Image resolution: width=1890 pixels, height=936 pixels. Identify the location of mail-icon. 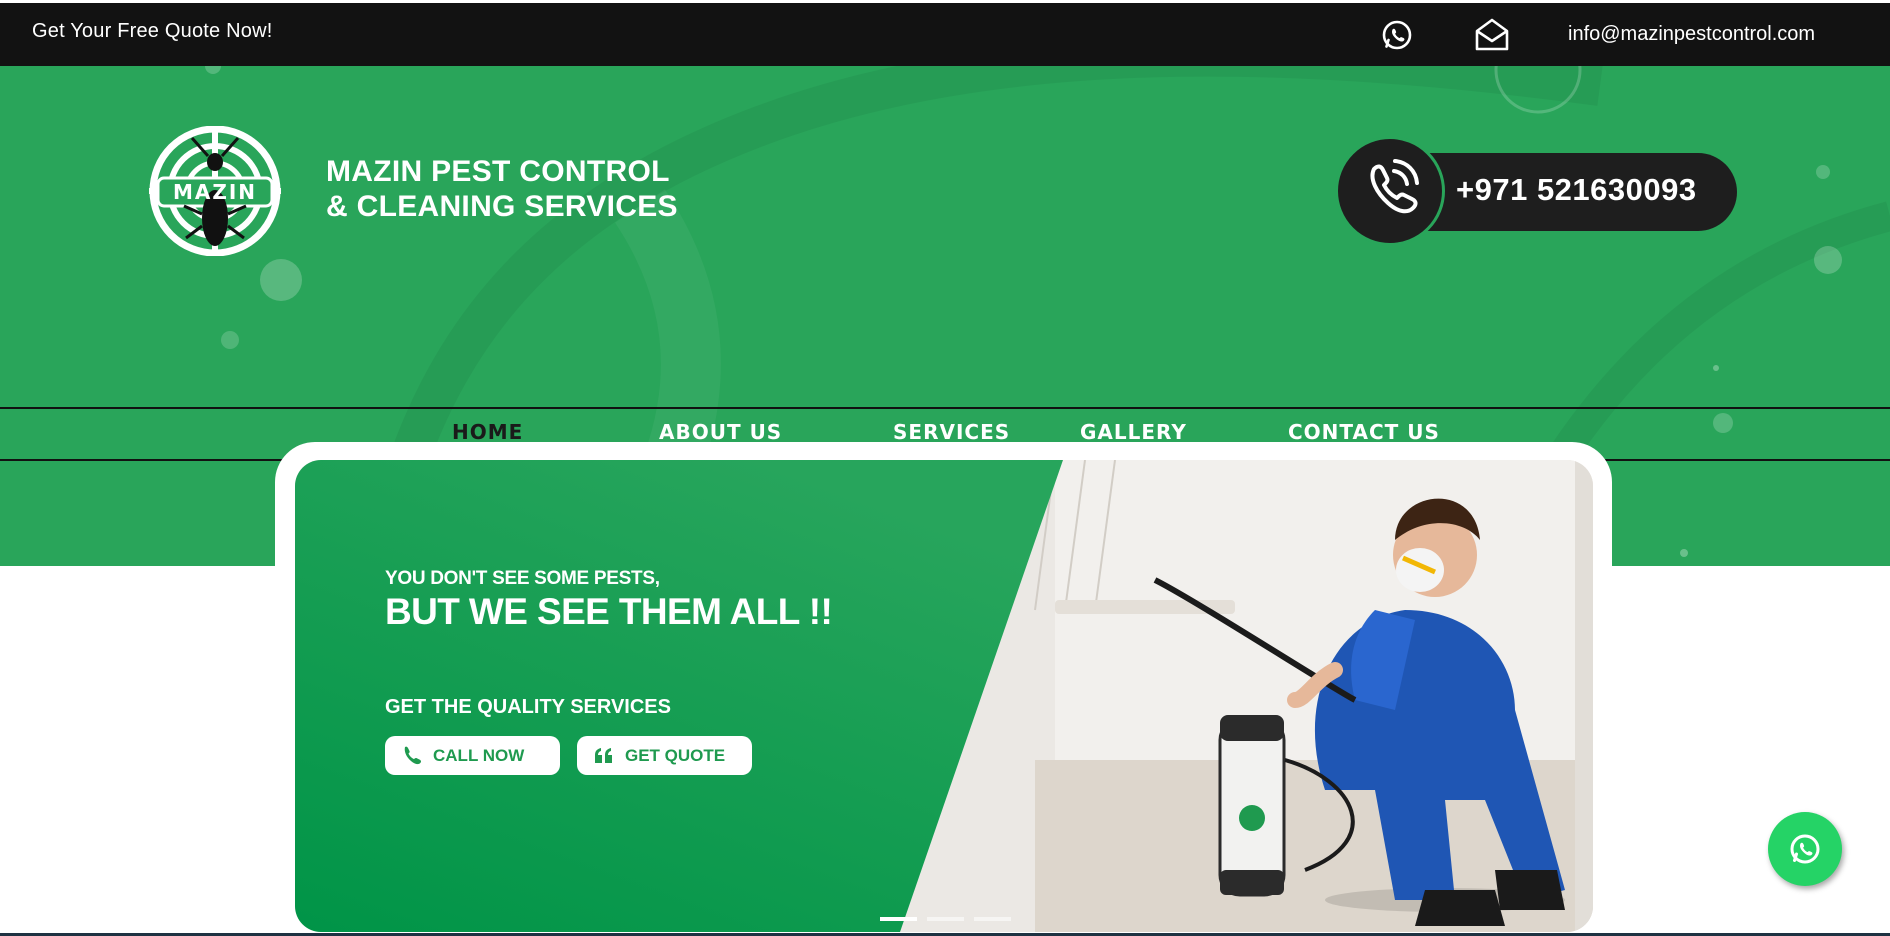
(1492, 35).